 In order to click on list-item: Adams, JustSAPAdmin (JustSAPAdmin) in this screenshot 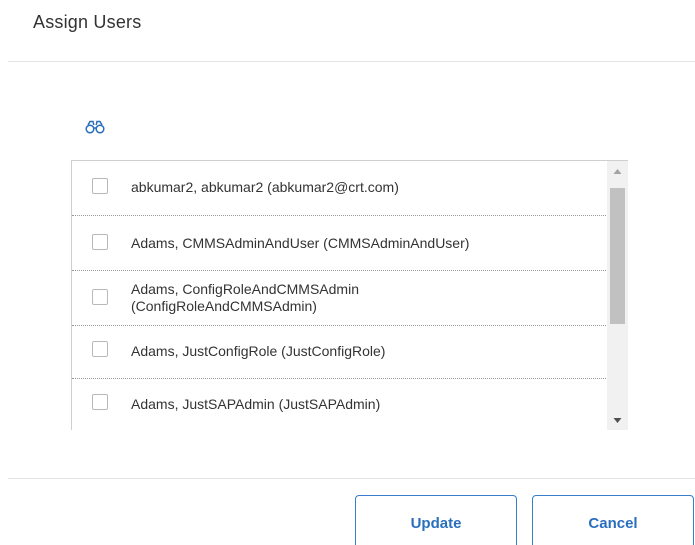, I will do `click(340, 404)`.